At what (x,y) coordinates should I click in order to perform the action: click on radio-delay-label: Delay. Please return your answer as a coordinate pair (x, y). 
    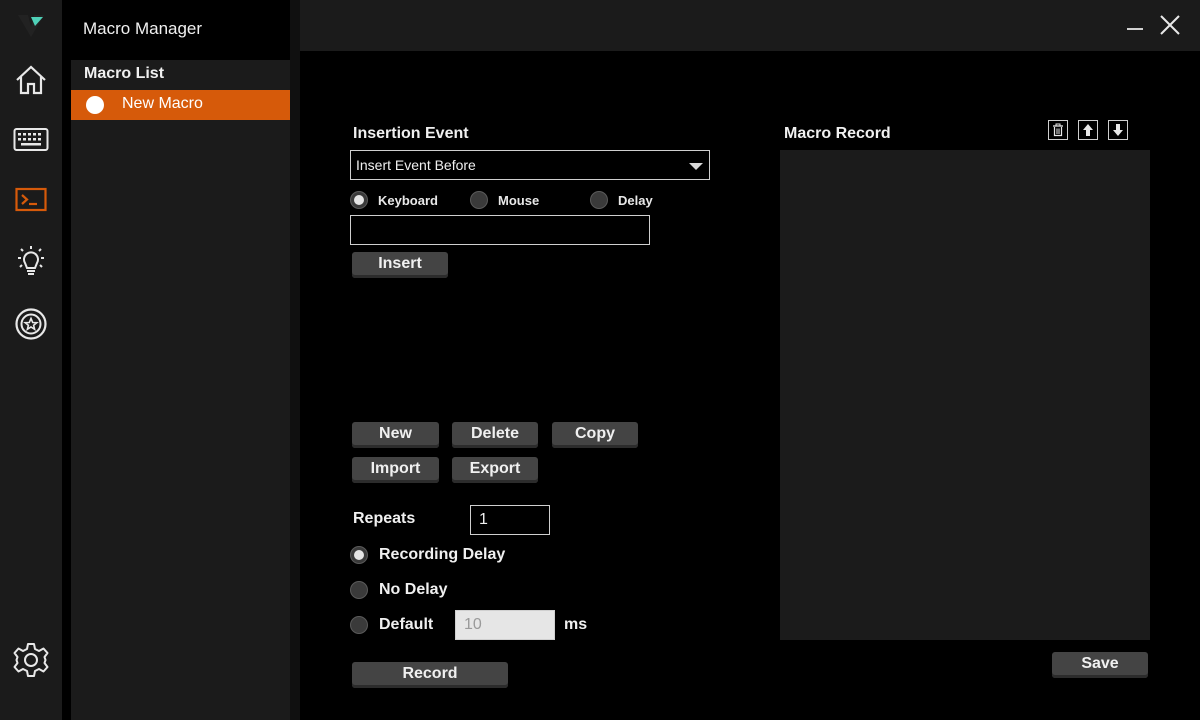
    Looking at the image, I should click on (635, 200).